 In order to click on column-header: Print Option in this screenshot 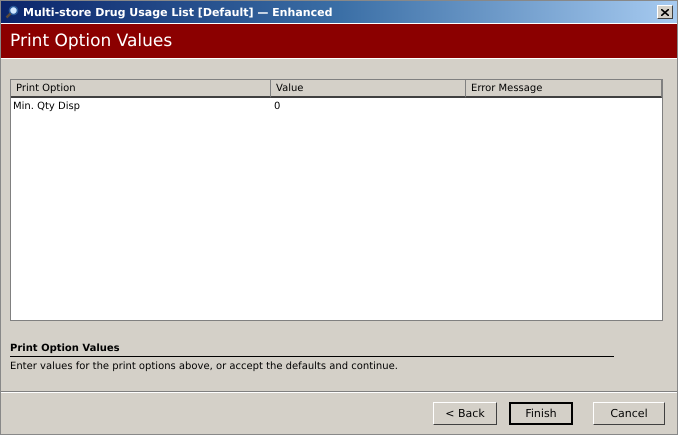, I will do `click(141, 89)`.